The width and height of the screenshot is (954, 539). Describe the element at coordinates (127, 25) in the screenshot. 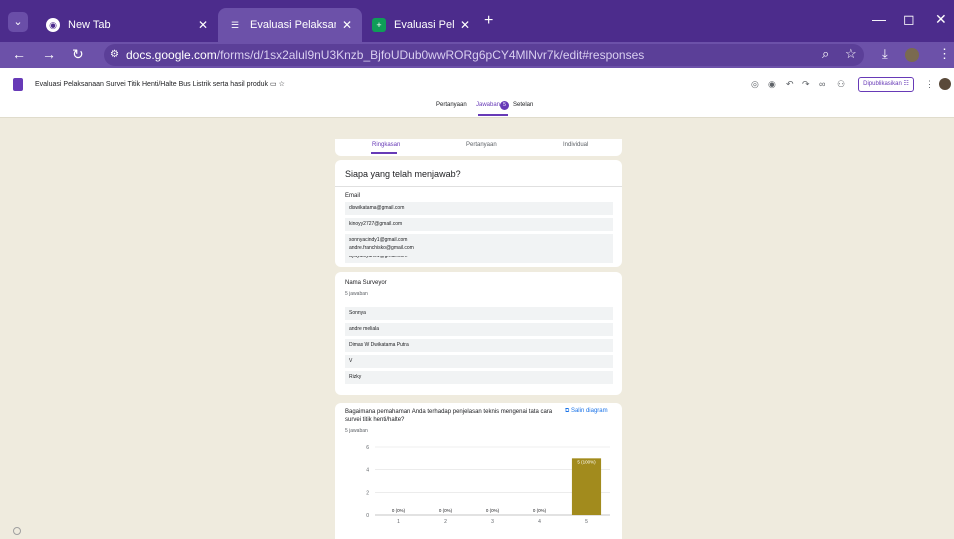

I see `tab-new-tab: ◉ New Tab ✕` at that location.